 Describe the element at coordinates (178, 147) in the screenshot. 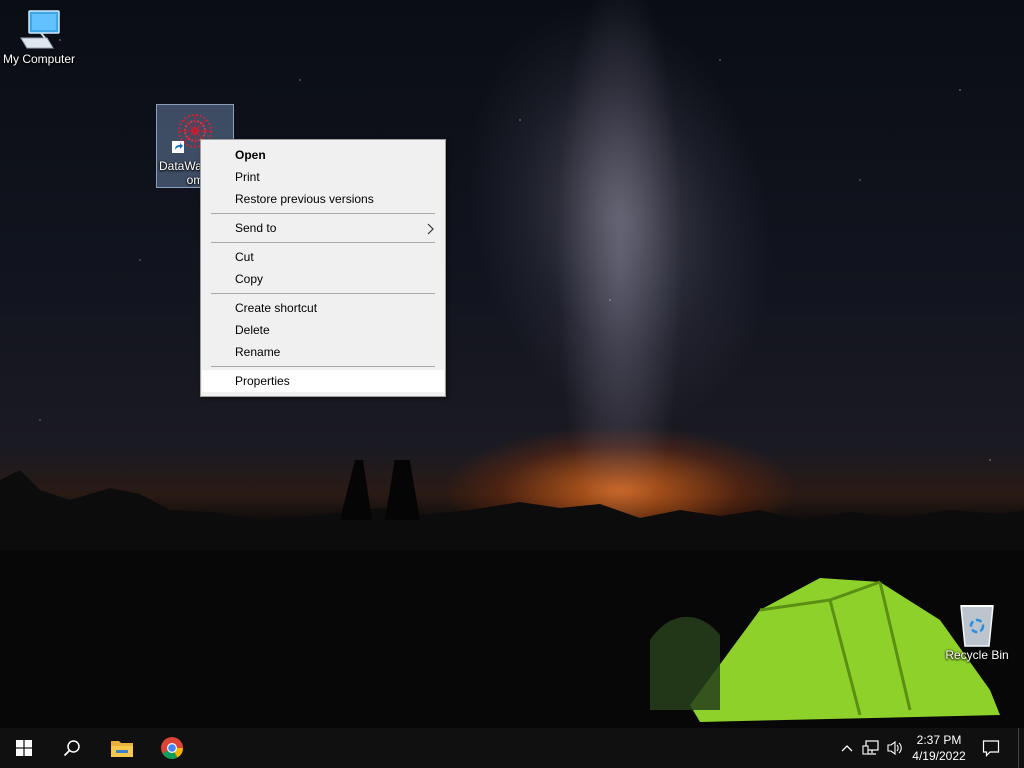

I see `shortcut-arrow-icon` at that location.